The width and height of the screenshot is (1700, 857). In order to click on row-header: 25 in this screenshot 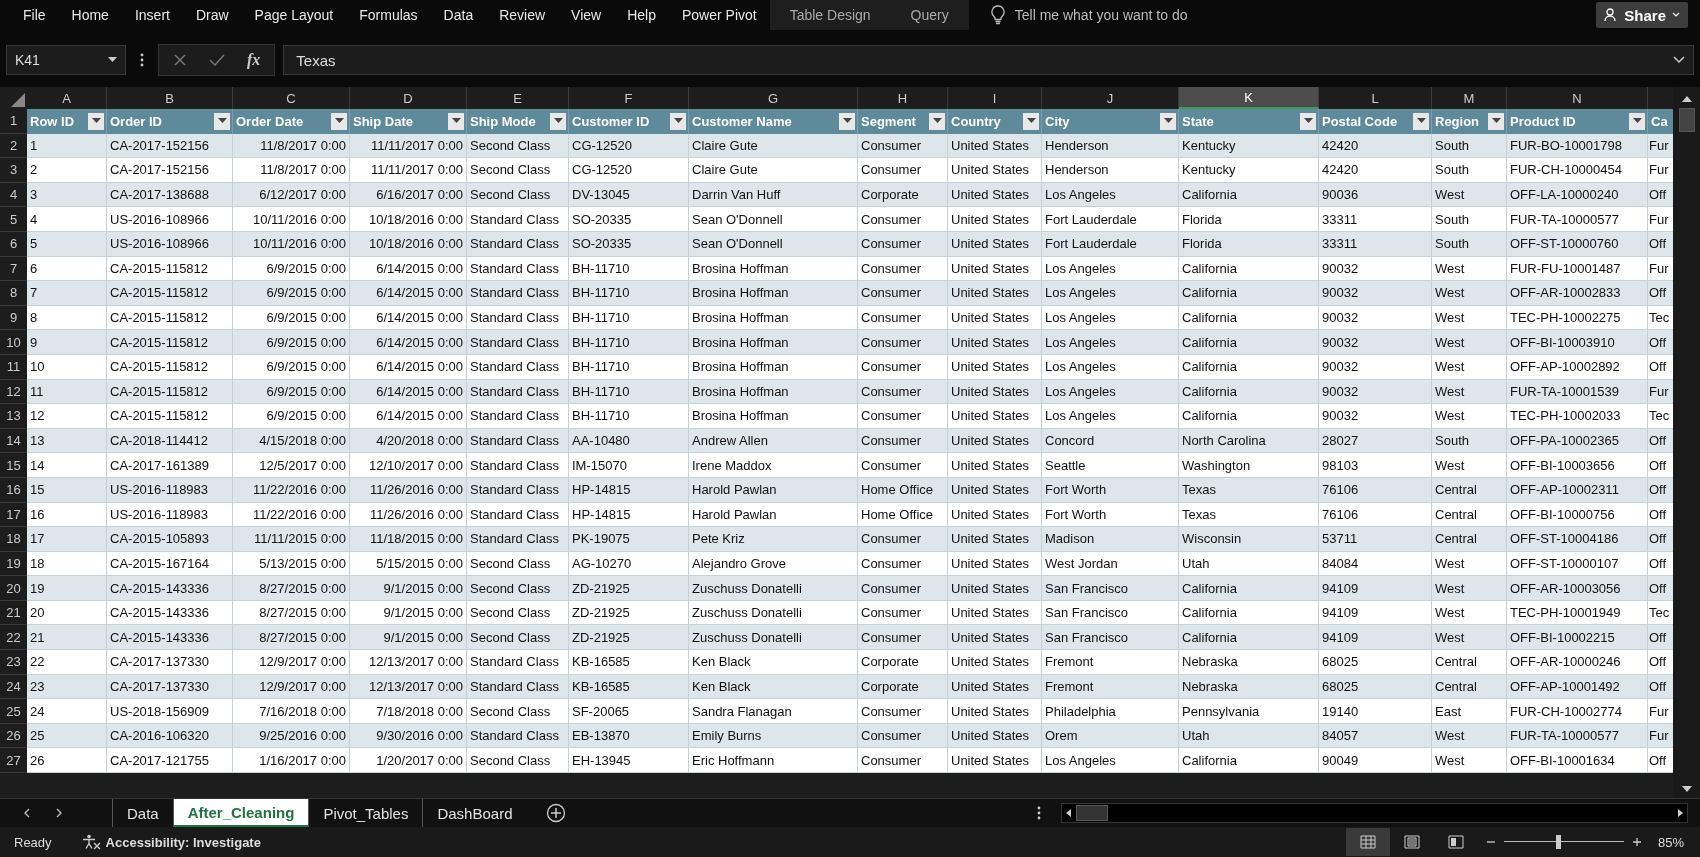, I will do `click(13, 711)`.